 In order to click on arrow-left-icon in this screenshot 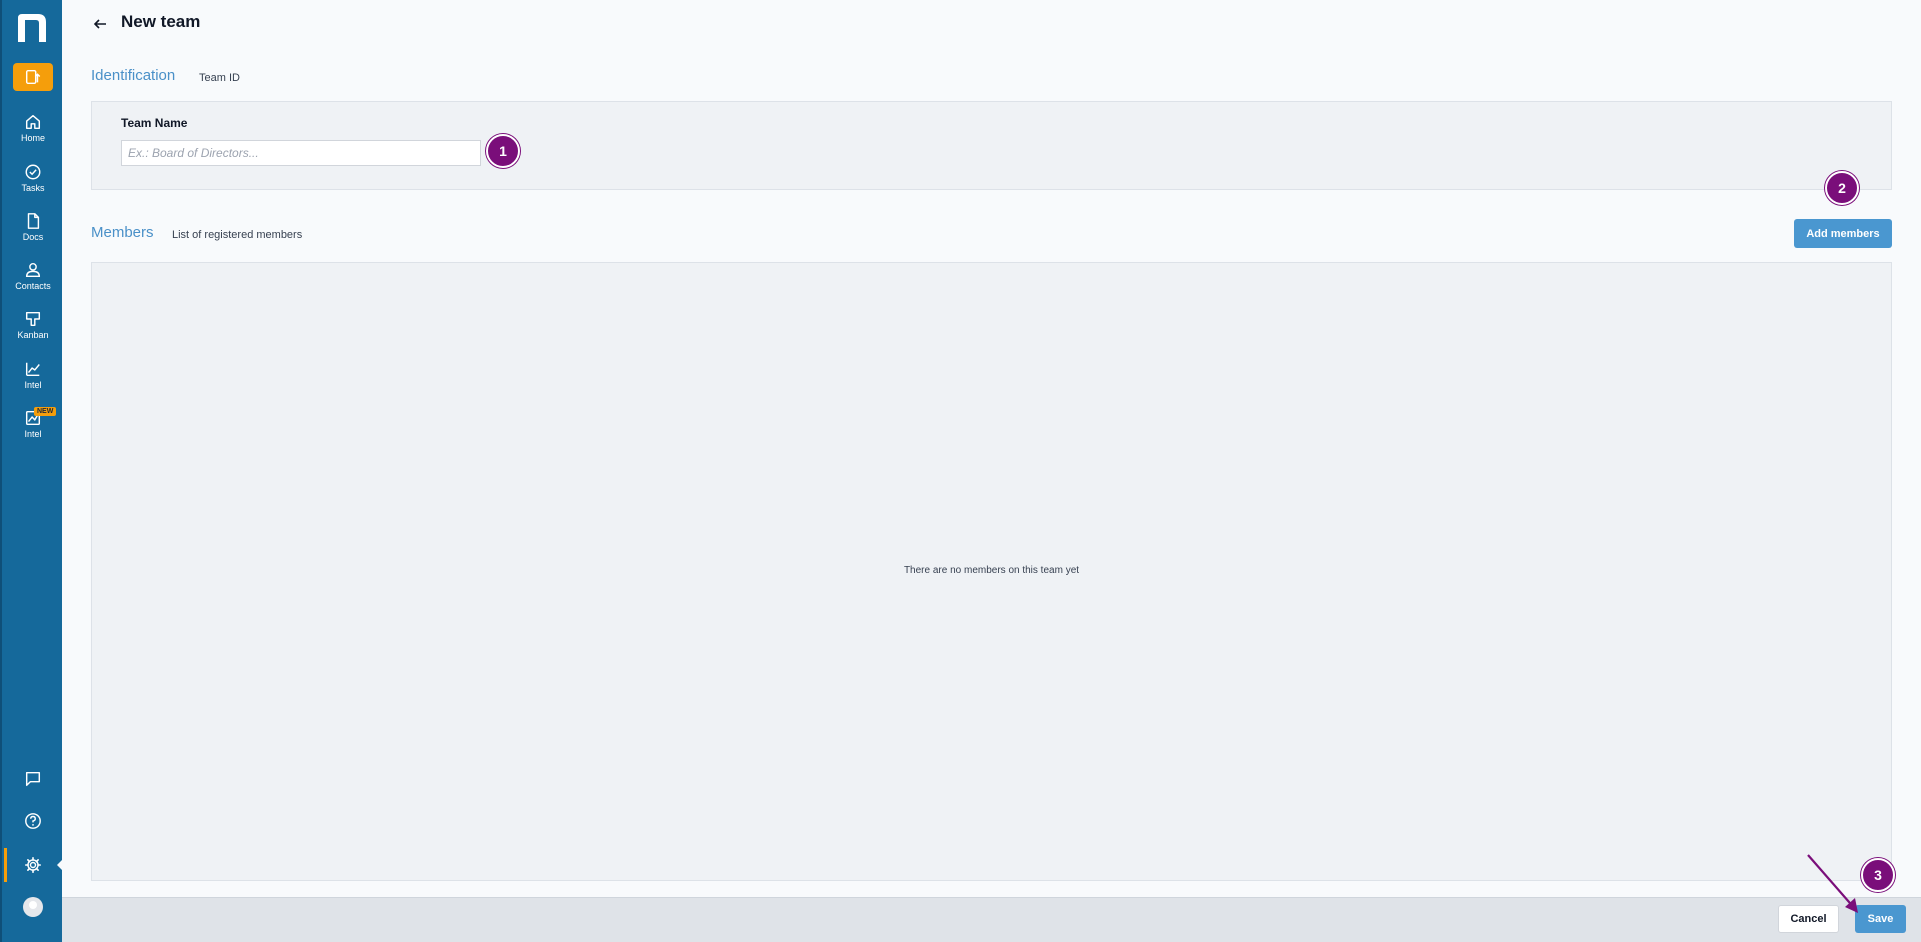, I will do `click(99, 24)`.